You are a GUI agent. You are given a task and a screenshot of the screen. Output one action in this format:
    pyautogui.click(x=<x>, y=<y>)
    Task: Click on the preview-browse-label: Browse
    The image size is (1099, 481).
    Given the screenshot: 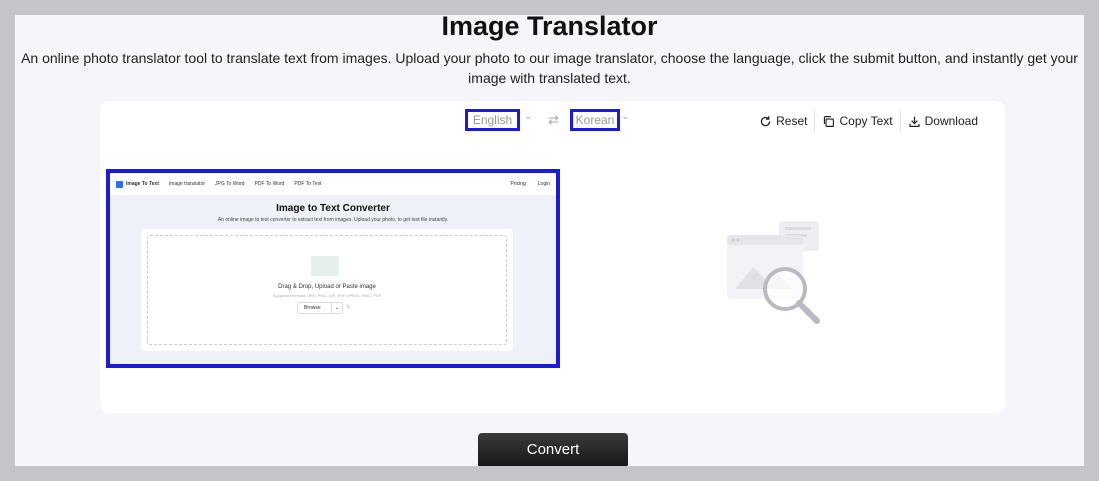 What is the action you would take?
    pyautogui.click(x=312, y=308)
    